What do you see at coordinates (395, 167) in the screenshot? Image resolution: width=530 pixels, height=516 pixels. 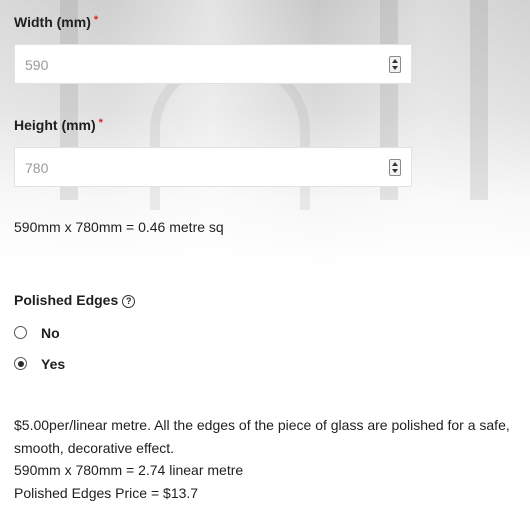 I see `height-spinner` at bounding box center [395, 167].